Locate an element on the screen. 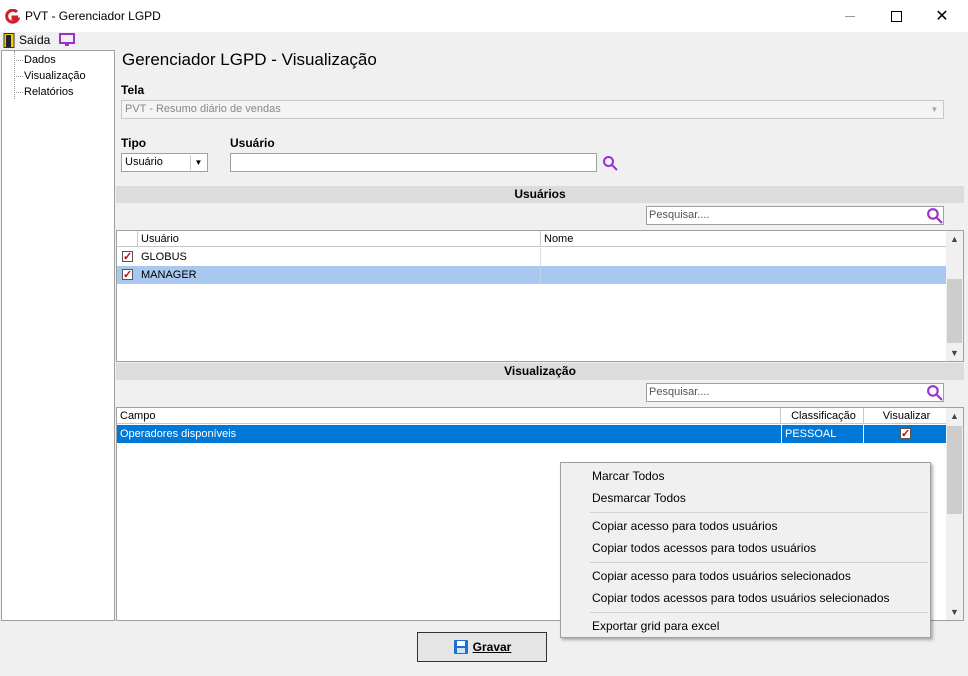  table-row: GLOBUS is located at coordinates (532, 257).